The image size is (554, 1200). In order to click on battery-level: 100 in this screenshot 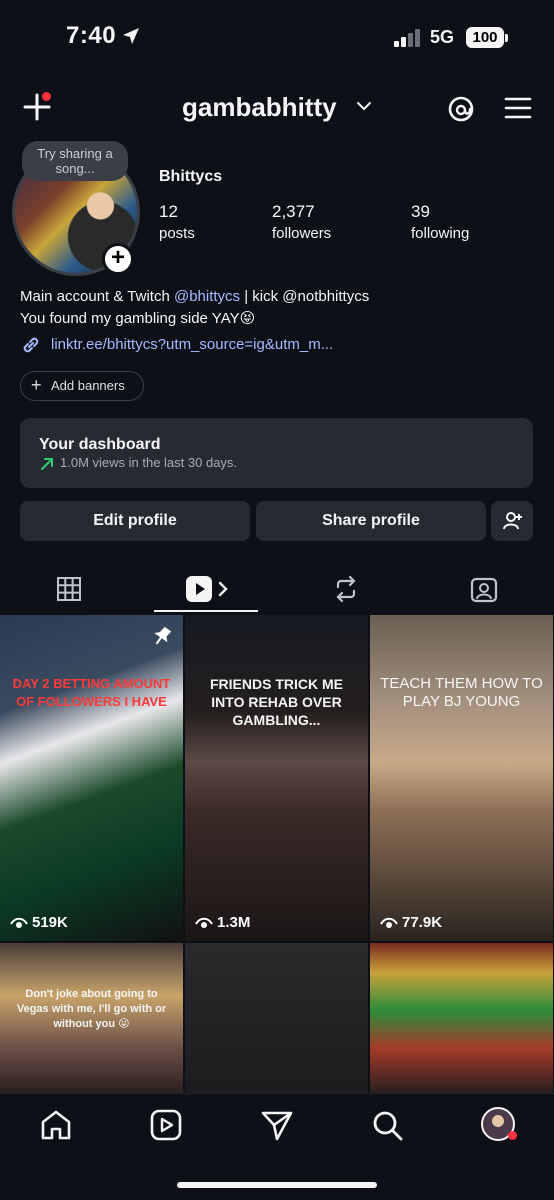, I will do `click(485, 37)`.